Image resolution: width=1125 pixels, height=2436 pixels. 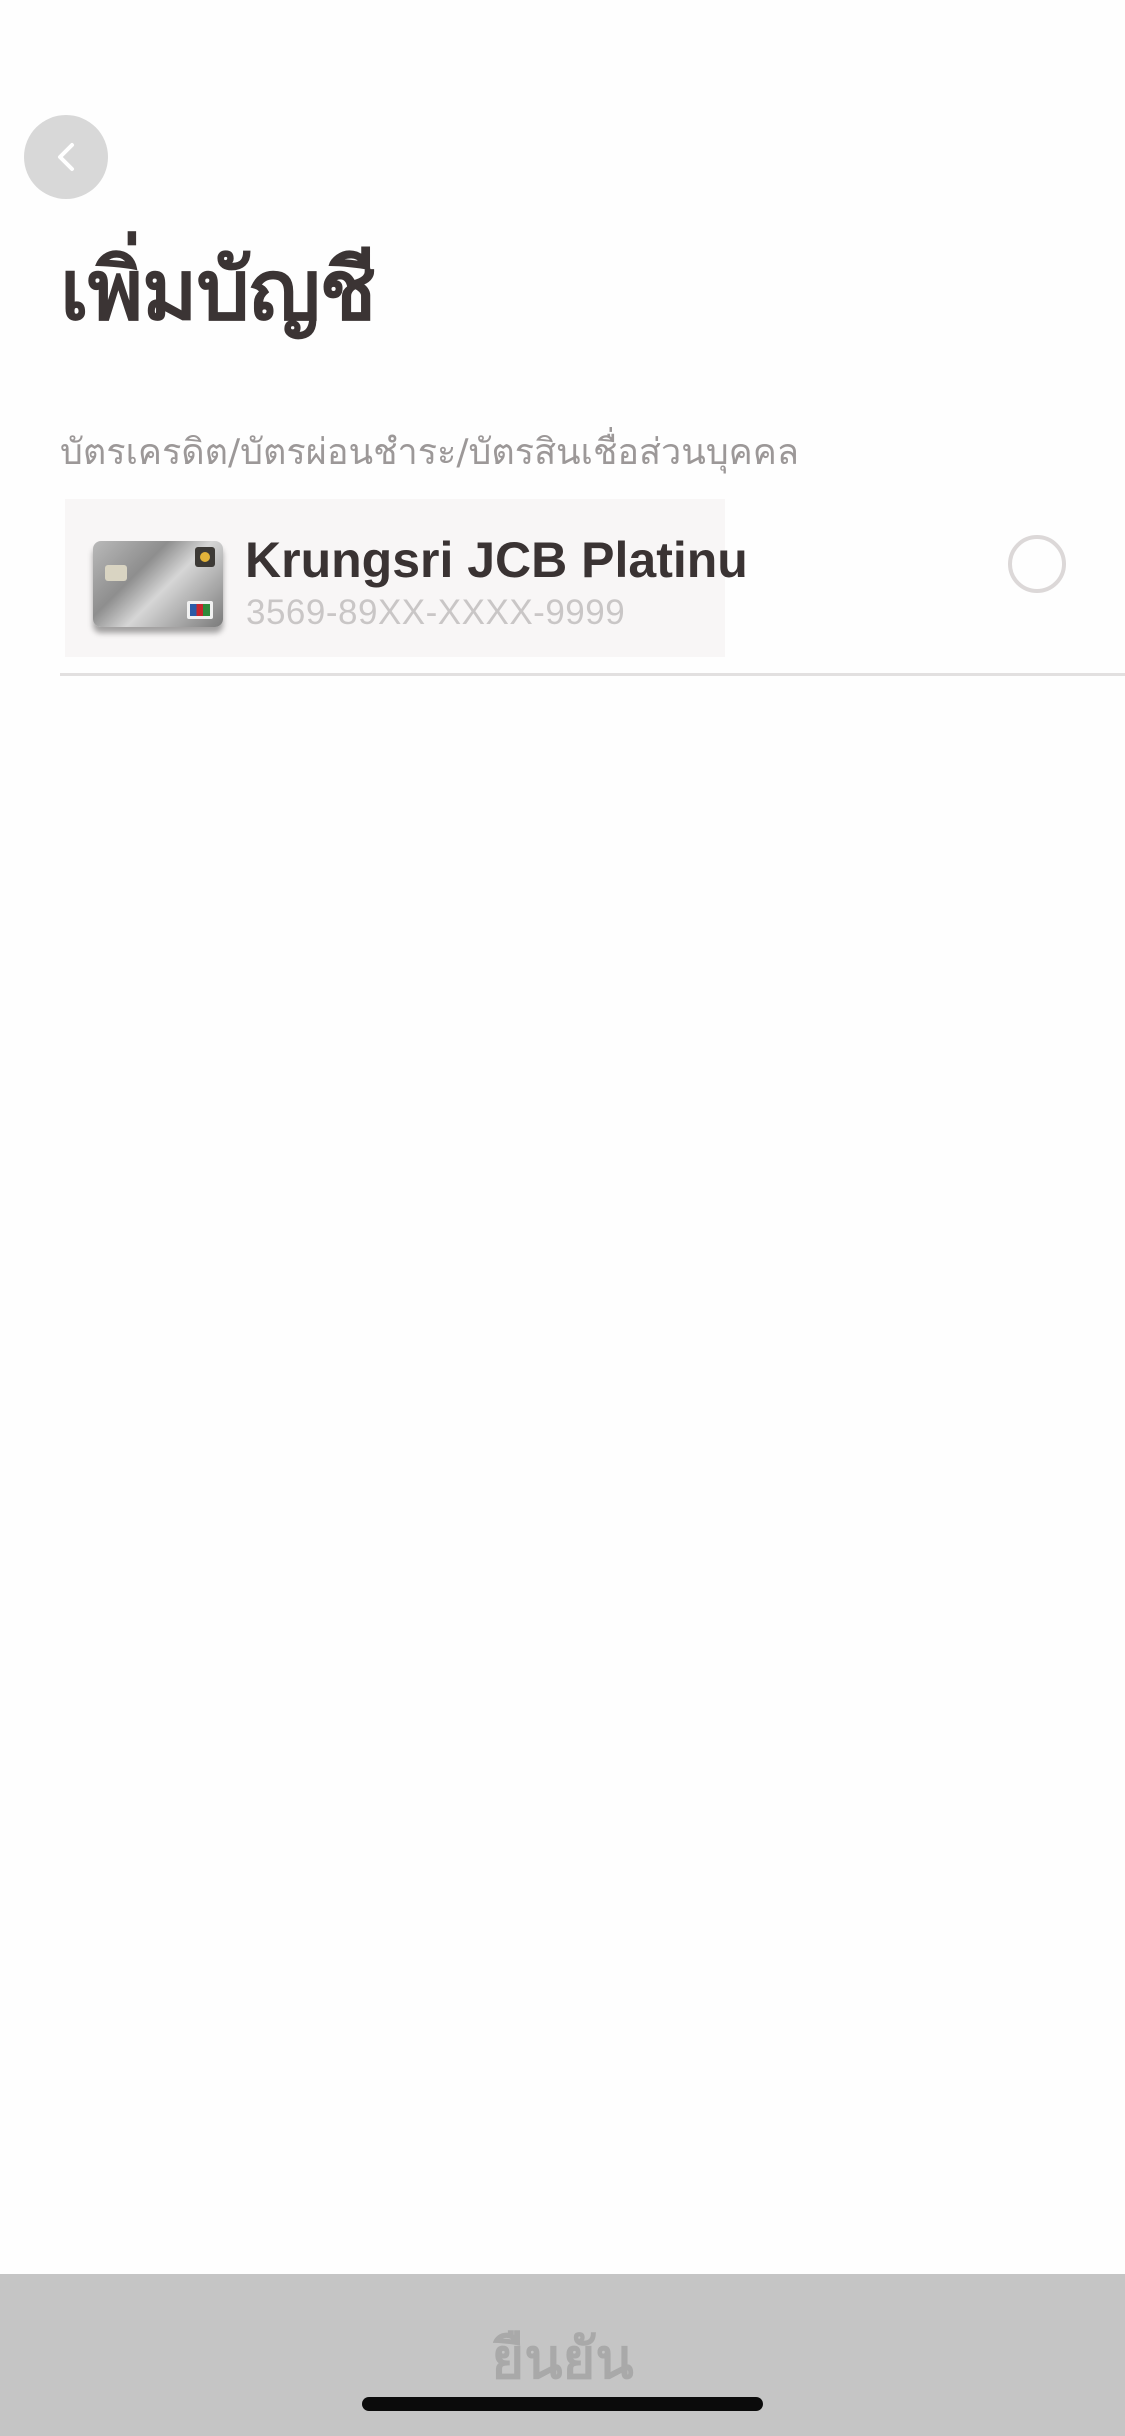 What do you see at coordinates (436, 612) in the screenshot?
I see `card-number: 3569-89XX-XXXX-9999` at bounding box center [436, 612].